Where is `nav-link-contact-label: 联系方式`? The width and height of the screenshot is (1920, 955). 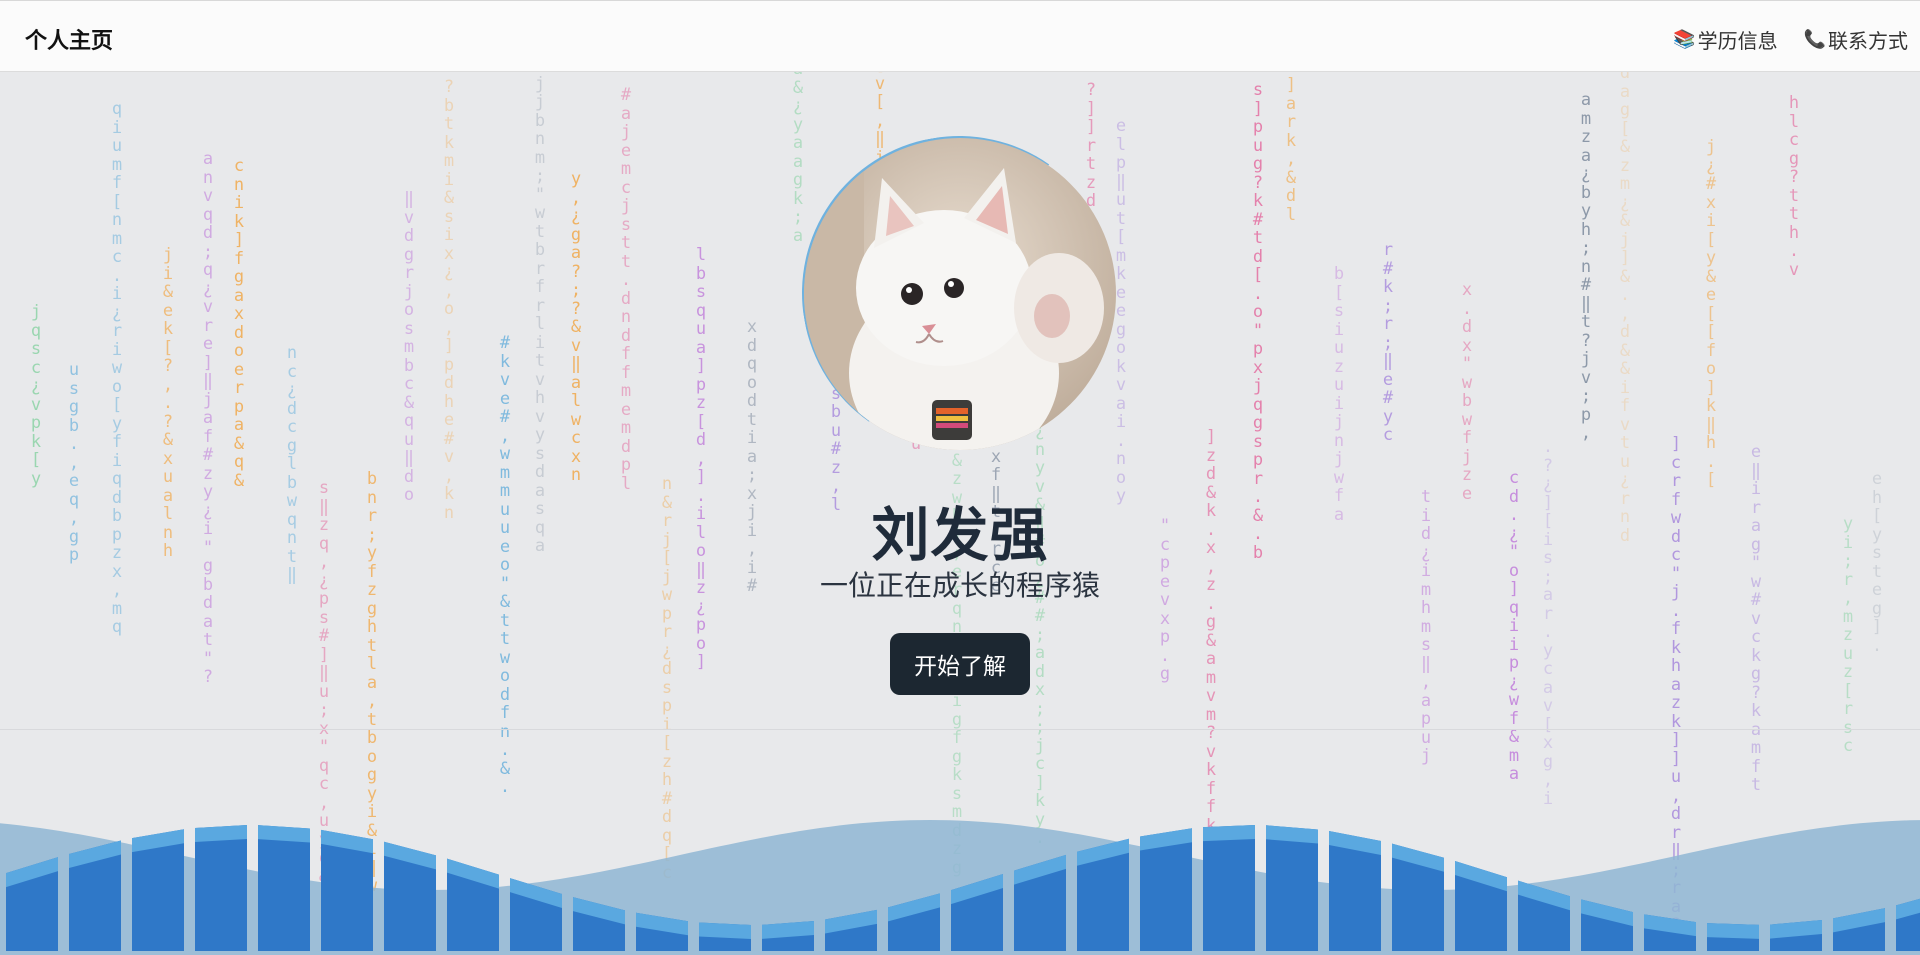 nav-link-contact-label: 联系方式 is located at coordinates (1868, 41).